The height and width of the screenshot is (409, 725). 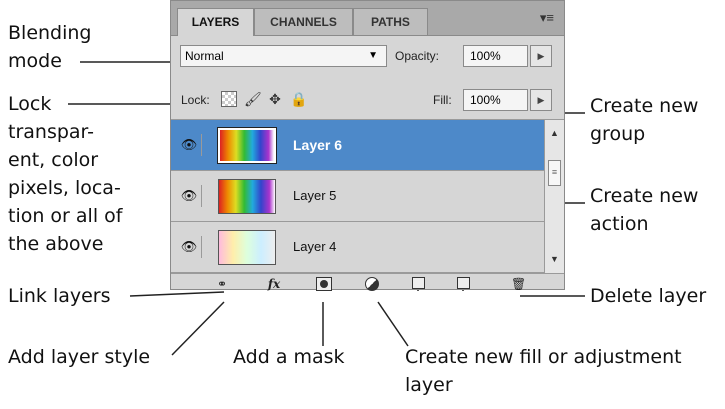 I want to click on new-layer-icon, so click(x=463, y=283).